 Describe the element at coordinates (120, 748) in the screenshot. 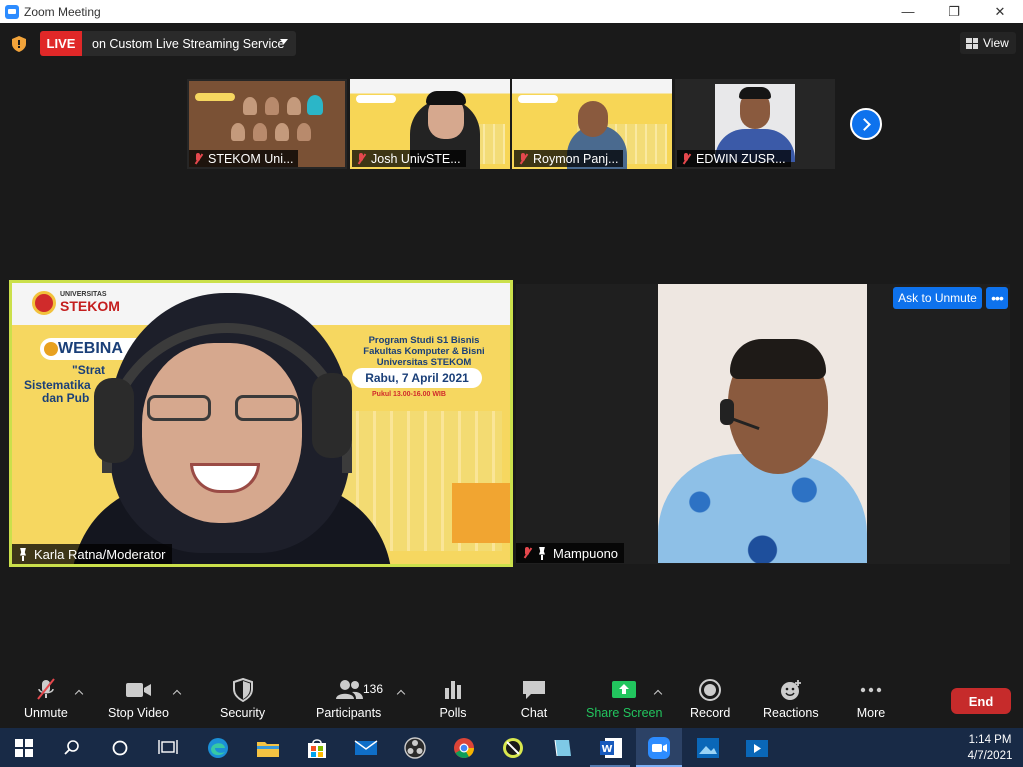

I see `cortana-icon` at that location.